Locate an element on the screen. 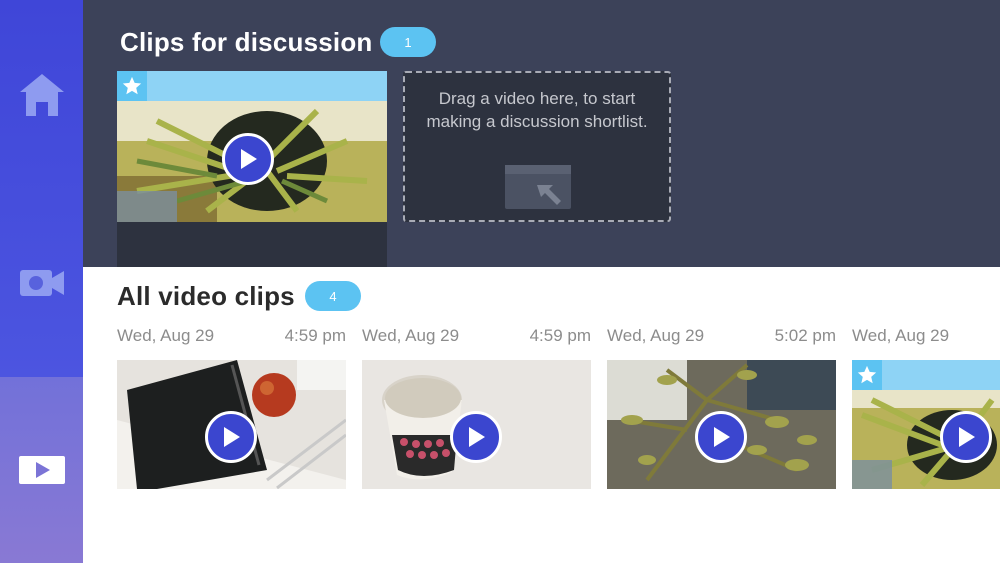 The image size is (1000, 563). video-camera-icon is located at coordinates (42, 282).